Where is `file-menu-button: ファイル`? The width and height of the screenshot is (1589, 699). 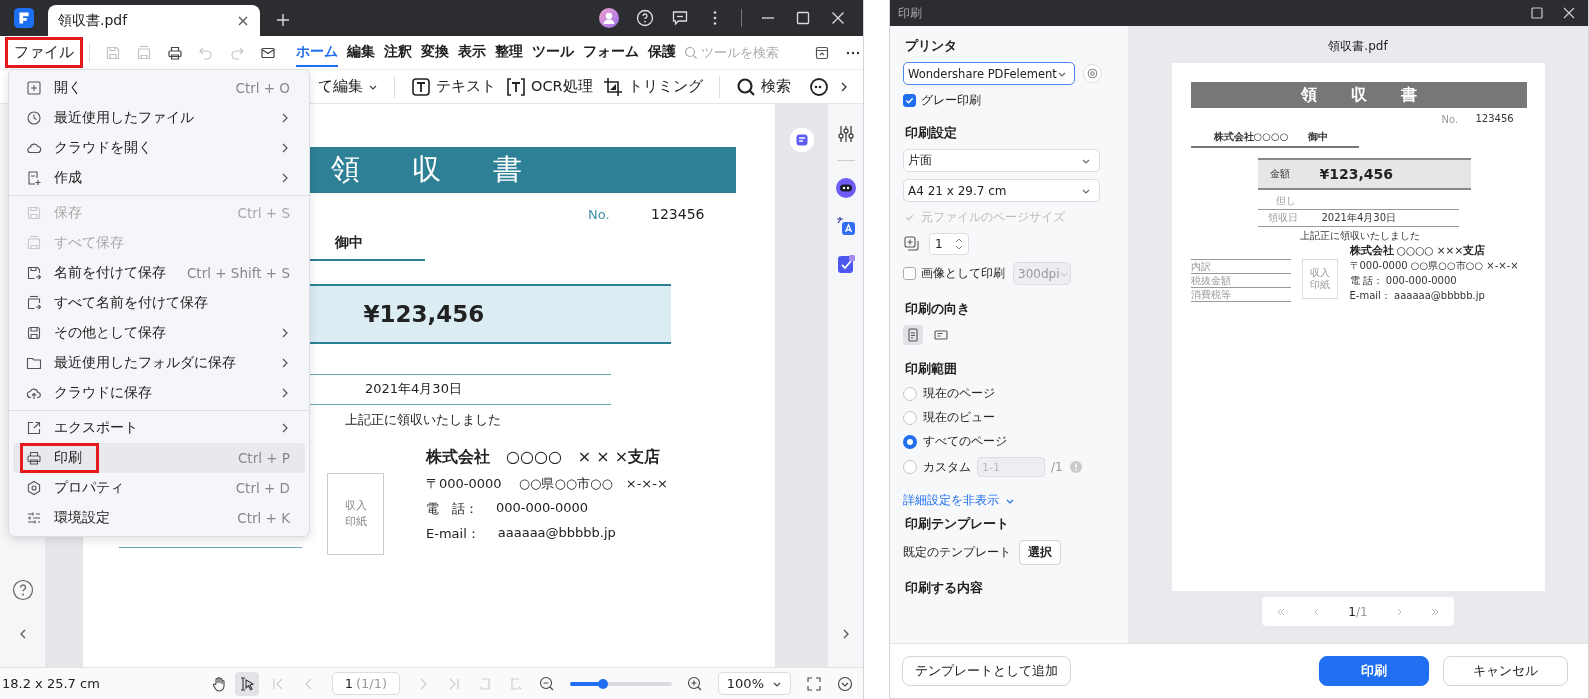 file-menu-button: ファイル is located at coordinates (44, 52).